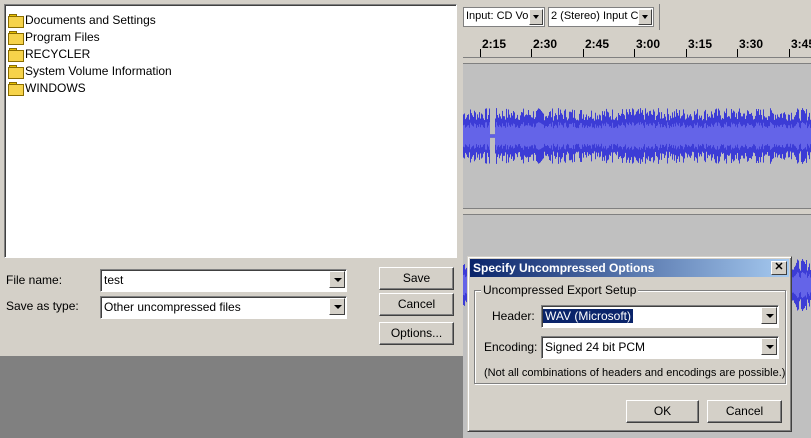  Describe the element at coordinates (90, 20) in the screenshot. I see `folder-name: Documents and Settings` at that location.